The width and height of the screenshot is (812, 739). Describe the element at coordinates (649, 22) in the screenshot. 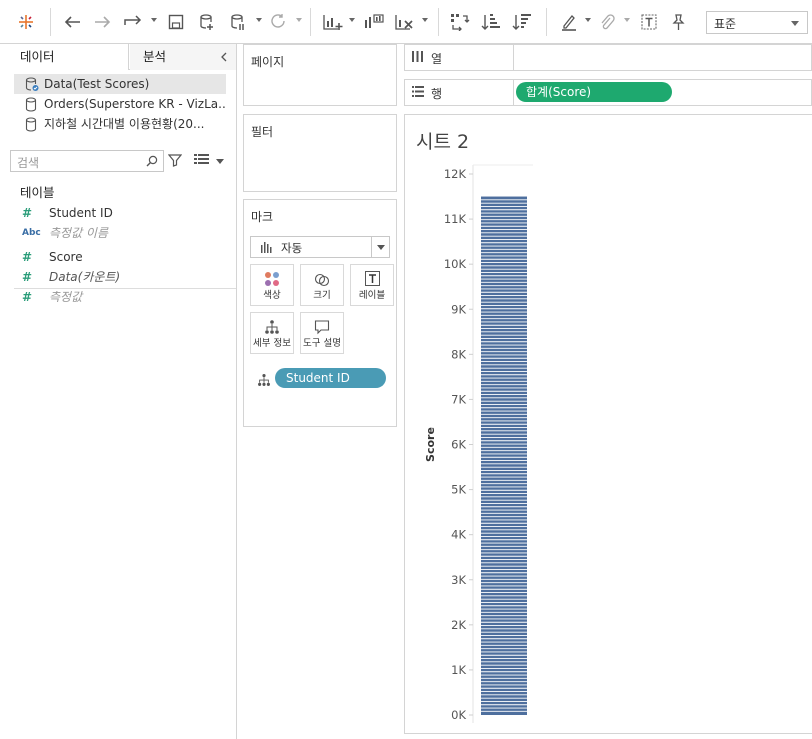

I see `show-labels-icon` at that location.